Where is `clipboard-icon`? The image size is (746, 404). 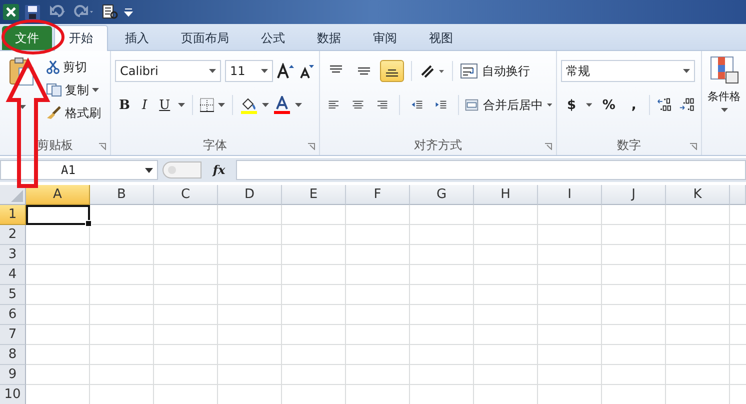
clipboard-icon is located at coordinates (22, 72).